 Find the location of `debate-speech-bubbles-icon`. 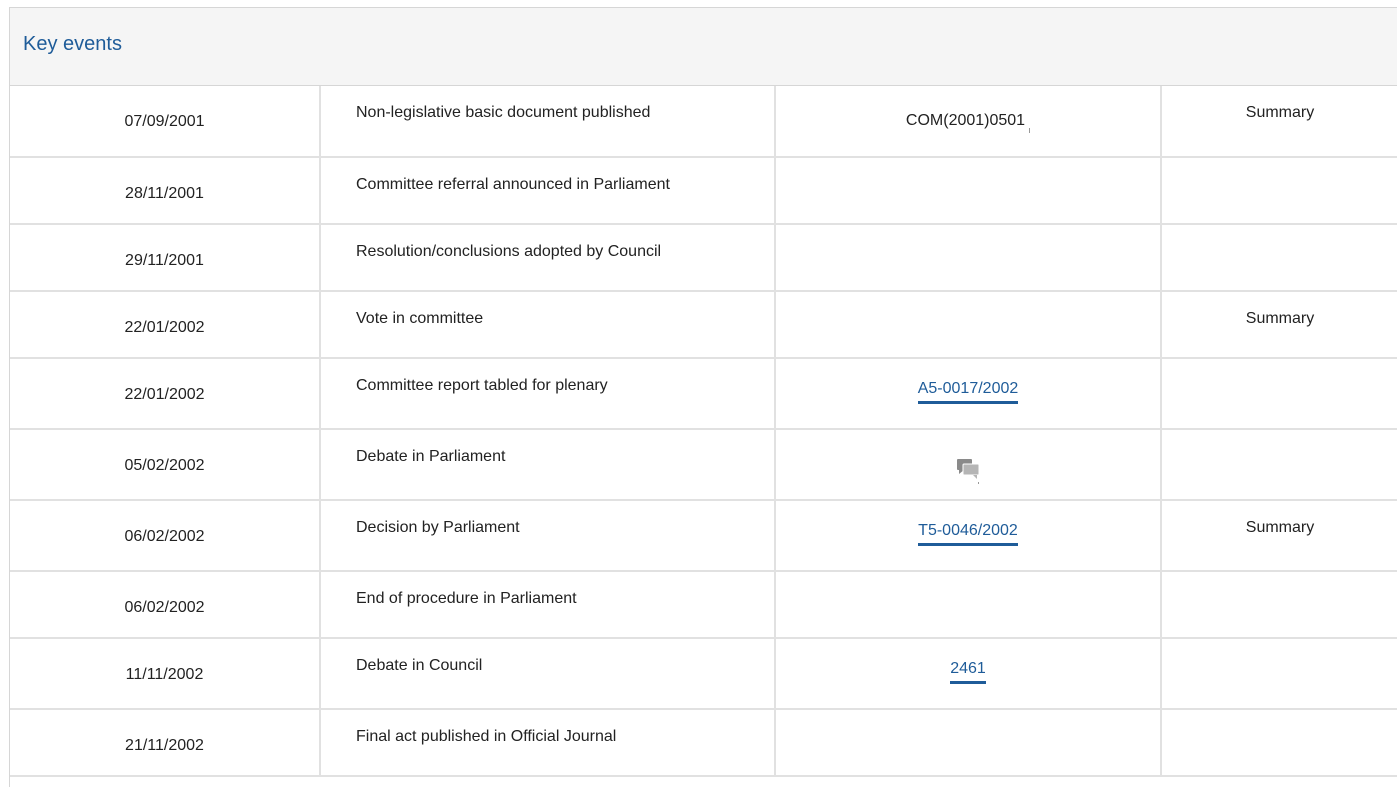

debate-speech-bubbles-icon is located at coordinates (968, 470).